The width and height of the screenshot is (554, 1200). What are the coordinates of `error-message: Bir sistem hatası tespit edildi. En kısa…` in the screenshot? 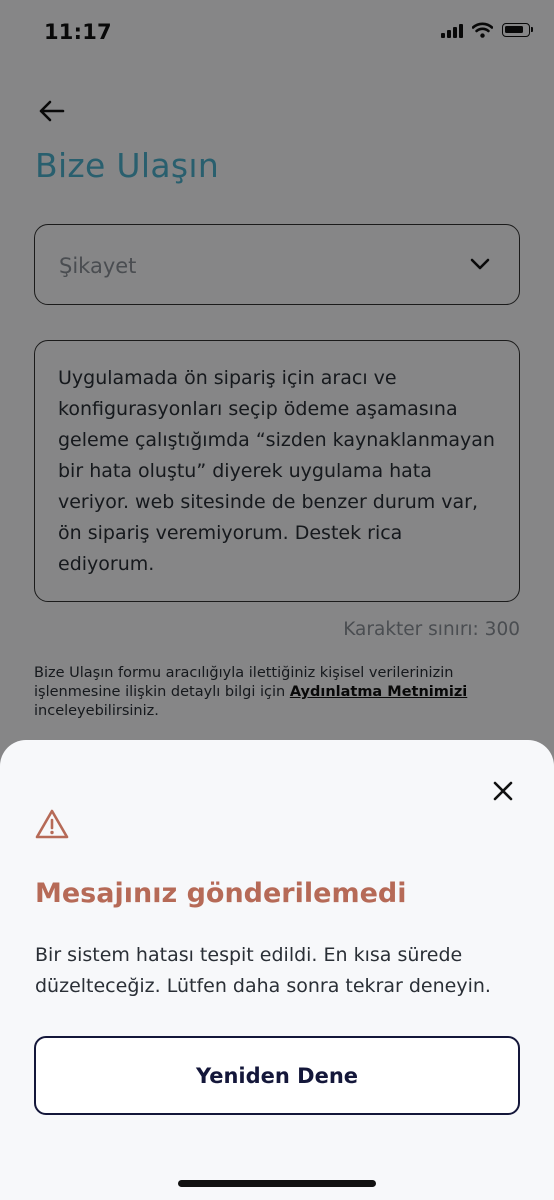 It's located at (263, 970).